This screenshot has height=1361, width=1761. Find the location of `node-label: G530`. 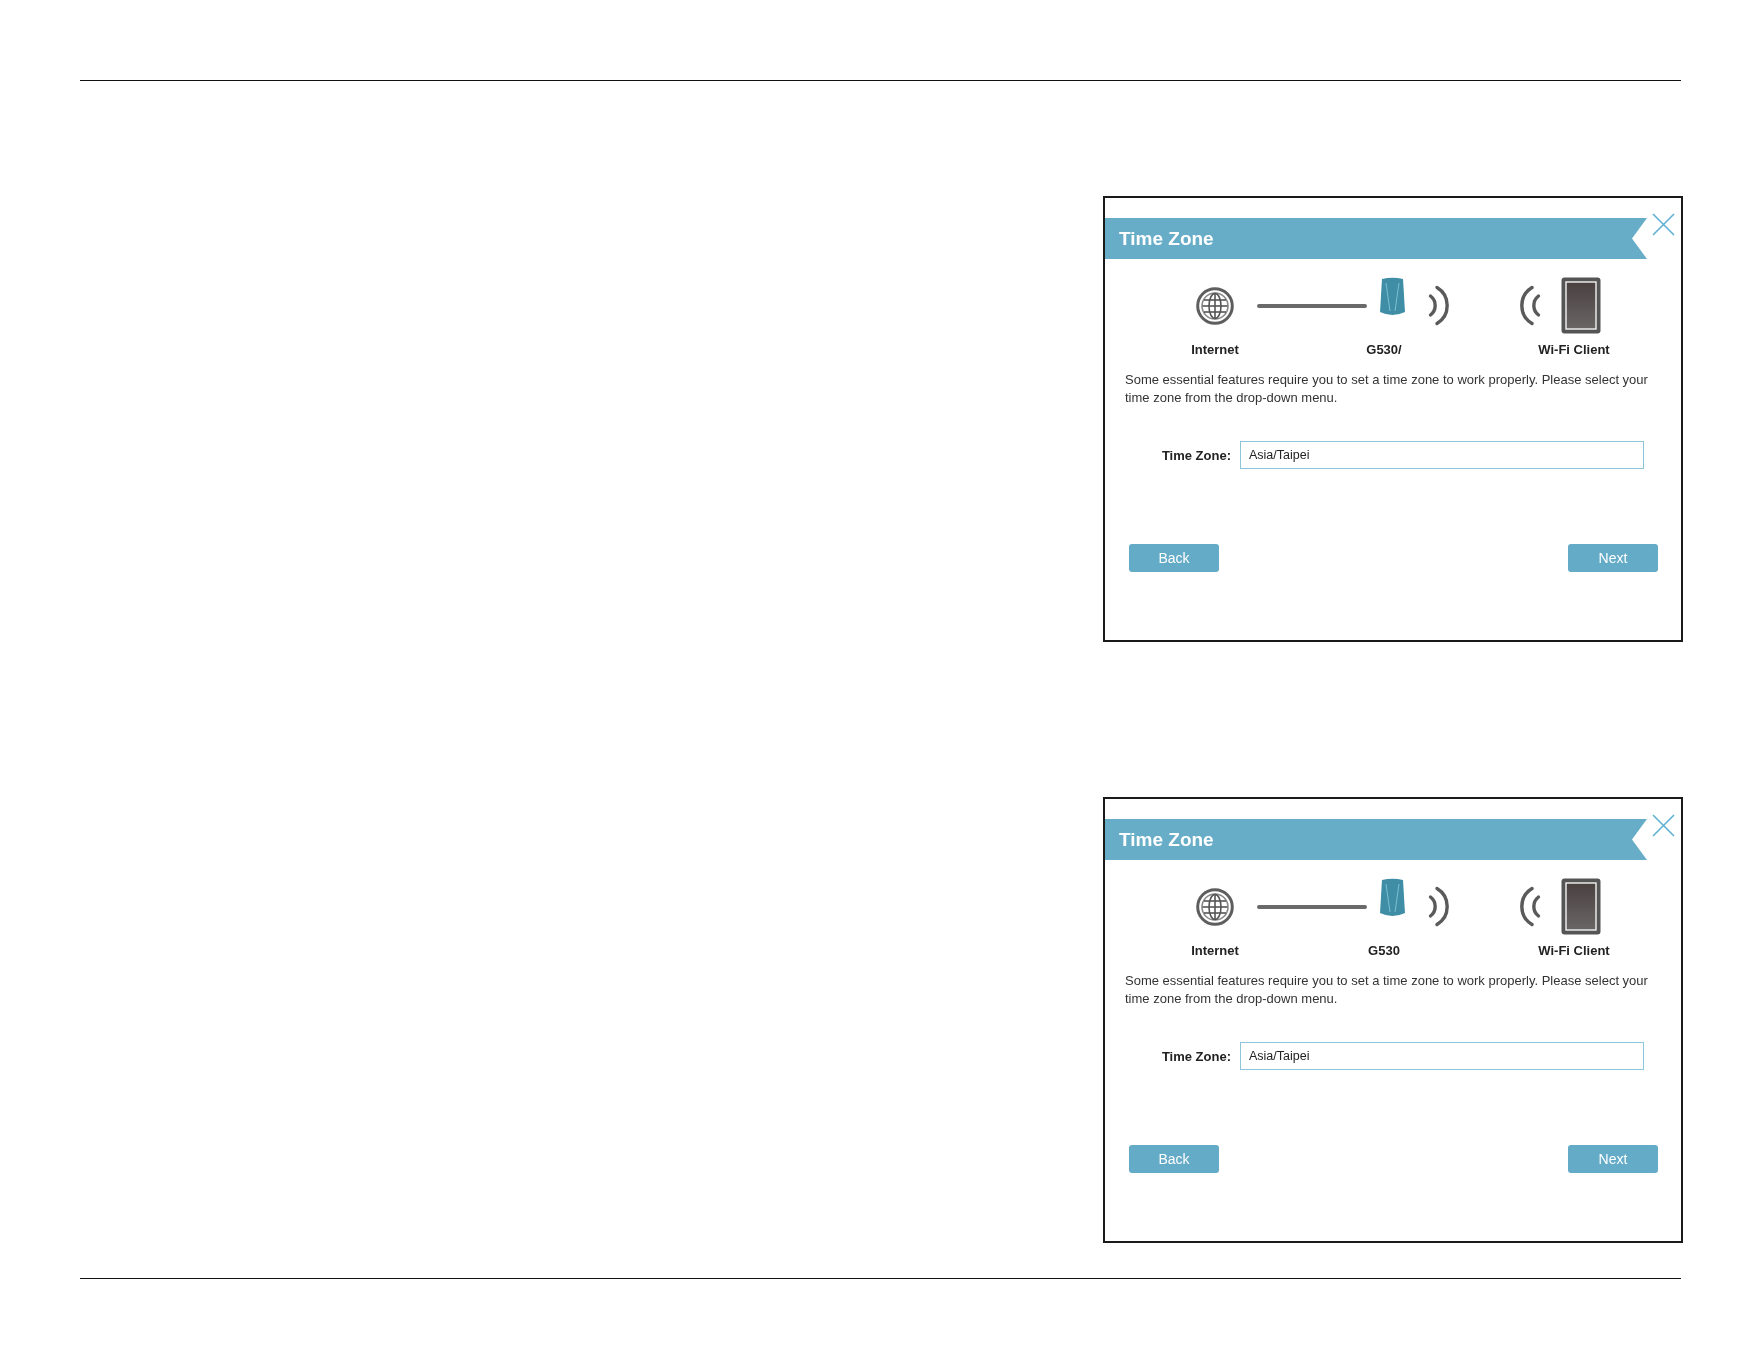

node-label: G530 is located at coordinates (1384, 951).